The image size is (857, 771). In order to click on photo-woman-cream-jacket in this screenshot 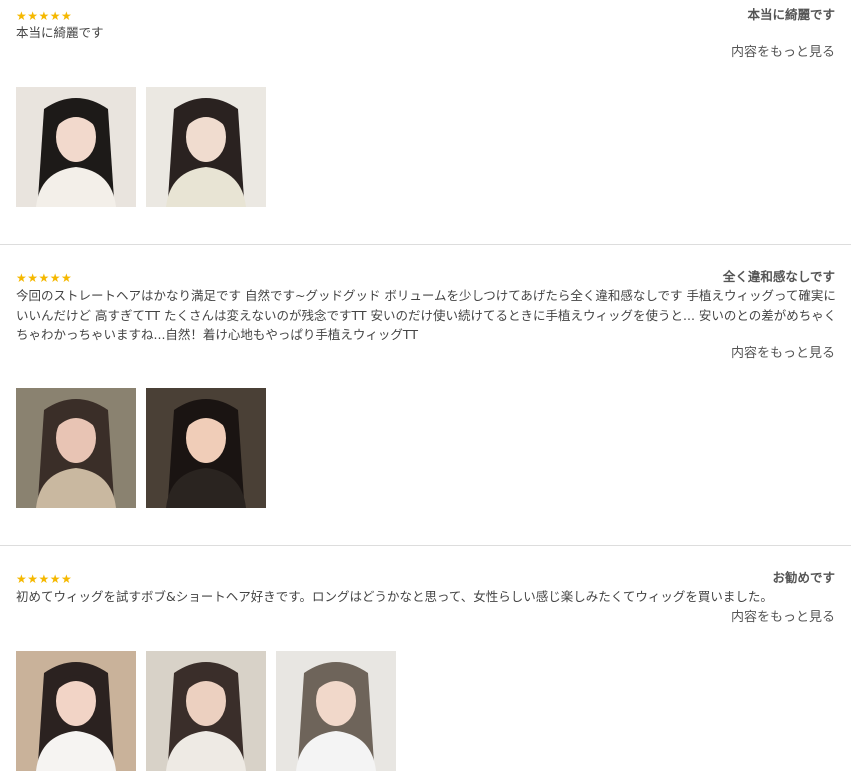, I will do `click(206, 147)`.